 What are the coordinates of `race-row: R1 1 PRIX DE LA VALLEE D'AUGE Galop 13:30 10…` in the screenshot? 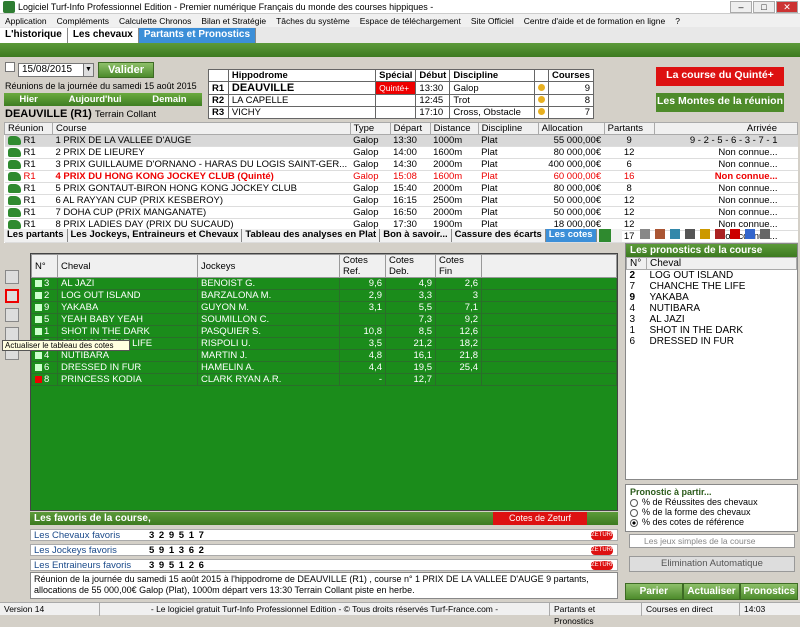 It's located at (401, 140).